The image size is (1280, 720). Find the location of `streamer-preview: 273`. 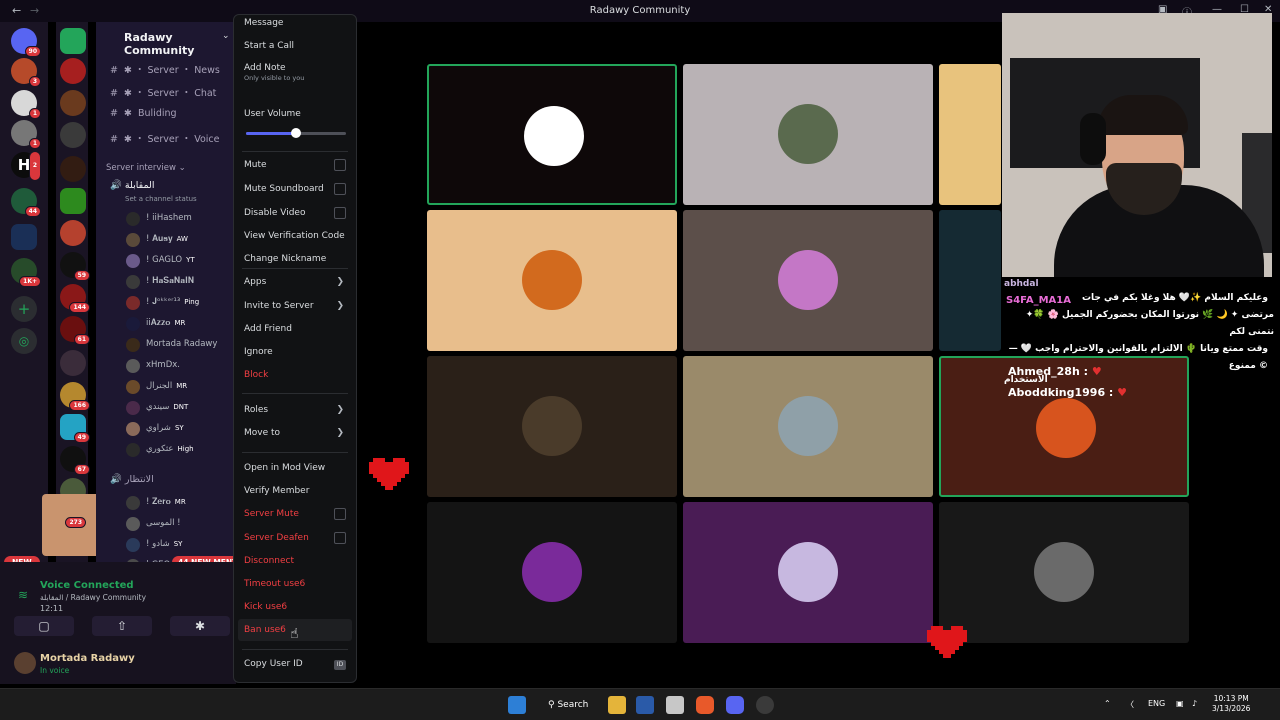

streamer-preview: 273 is located at coordinates (71, 525).